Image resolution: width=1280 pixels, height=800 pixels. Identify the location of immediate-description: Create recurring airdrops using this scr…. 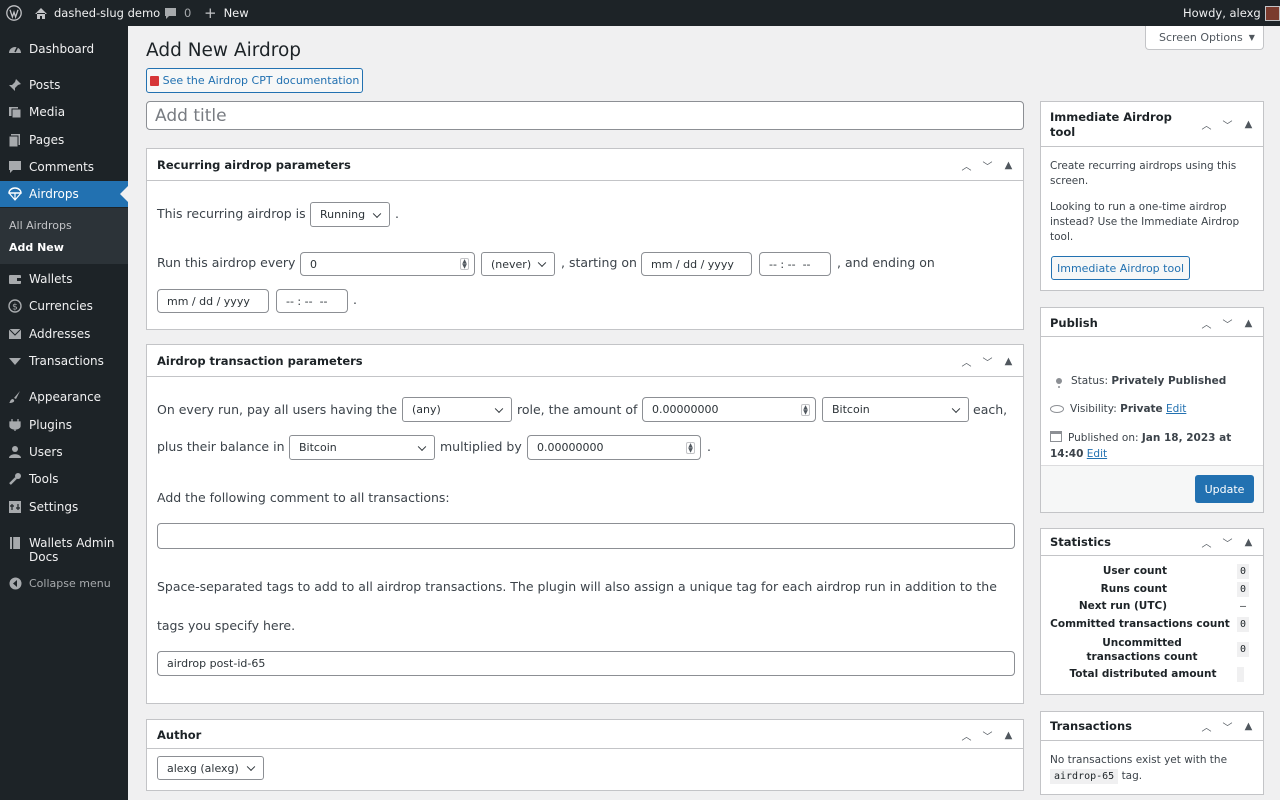
(1143, 173).